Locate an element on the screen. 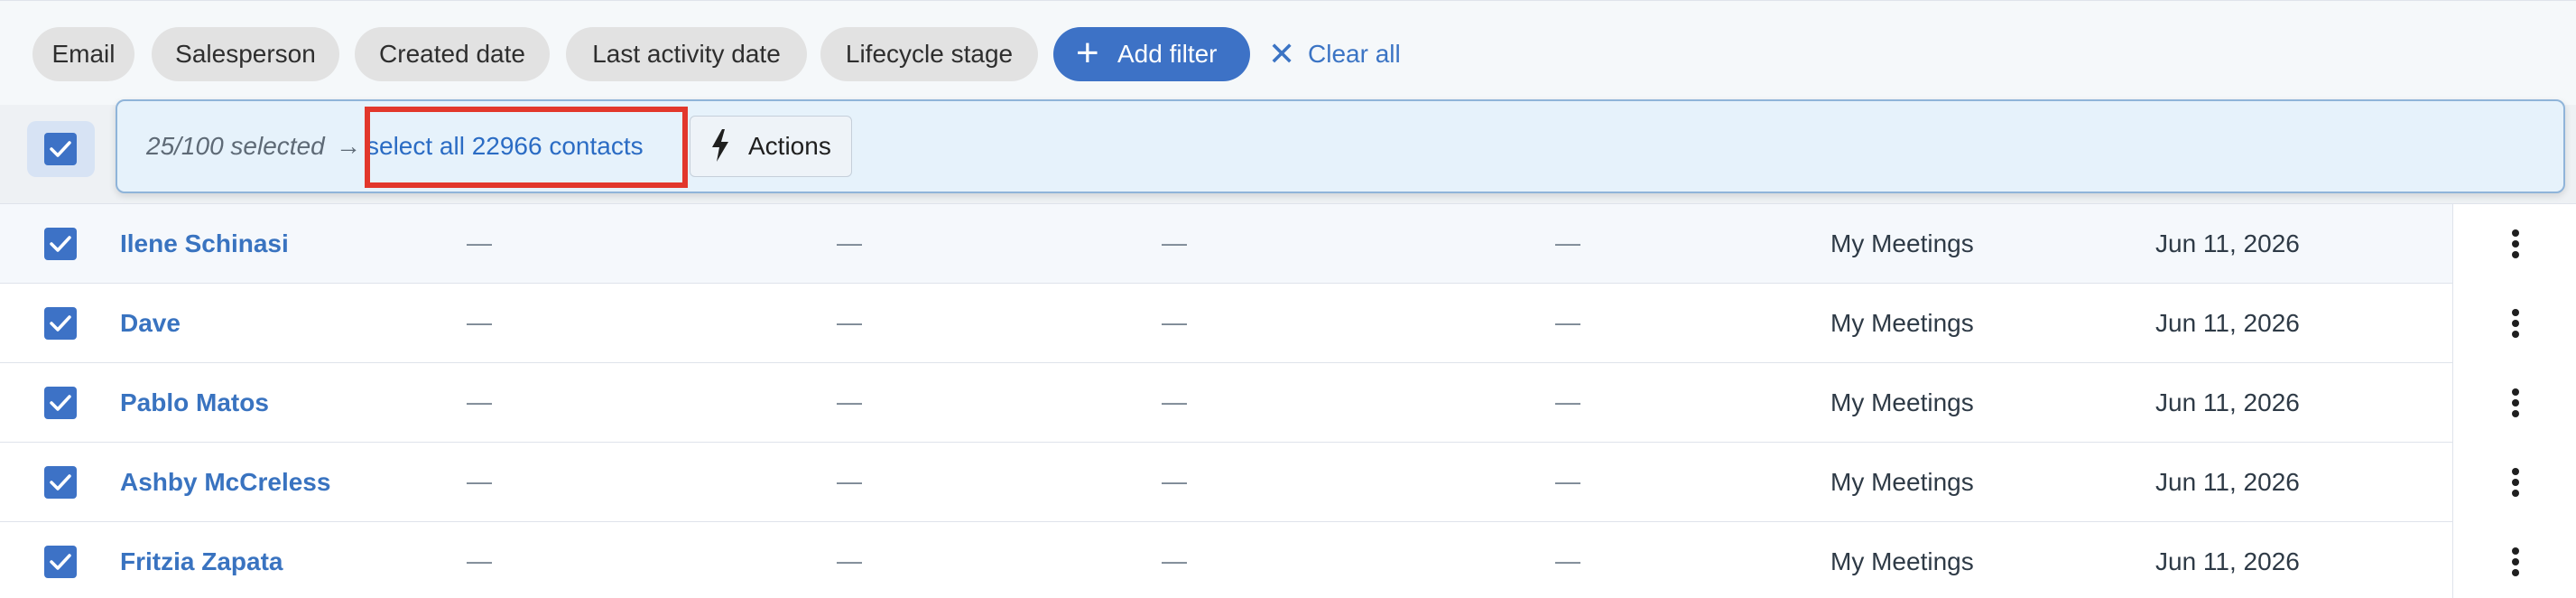 This screenshot has width=2576, height=598. filter-chip-last-activity-date: Last activity date is located at coordinates (686, 54).